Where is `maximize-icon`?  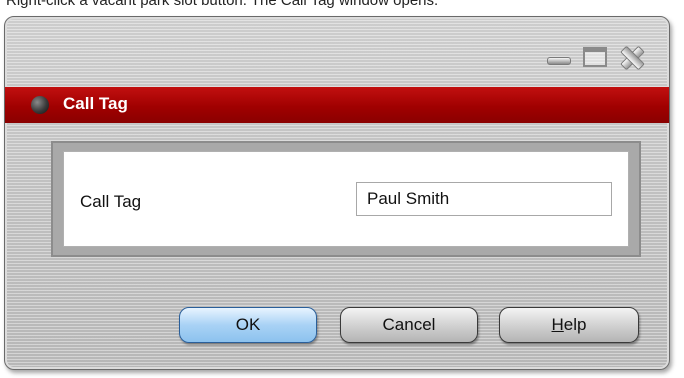 maximize-icon is located at coordinates (595, 57).